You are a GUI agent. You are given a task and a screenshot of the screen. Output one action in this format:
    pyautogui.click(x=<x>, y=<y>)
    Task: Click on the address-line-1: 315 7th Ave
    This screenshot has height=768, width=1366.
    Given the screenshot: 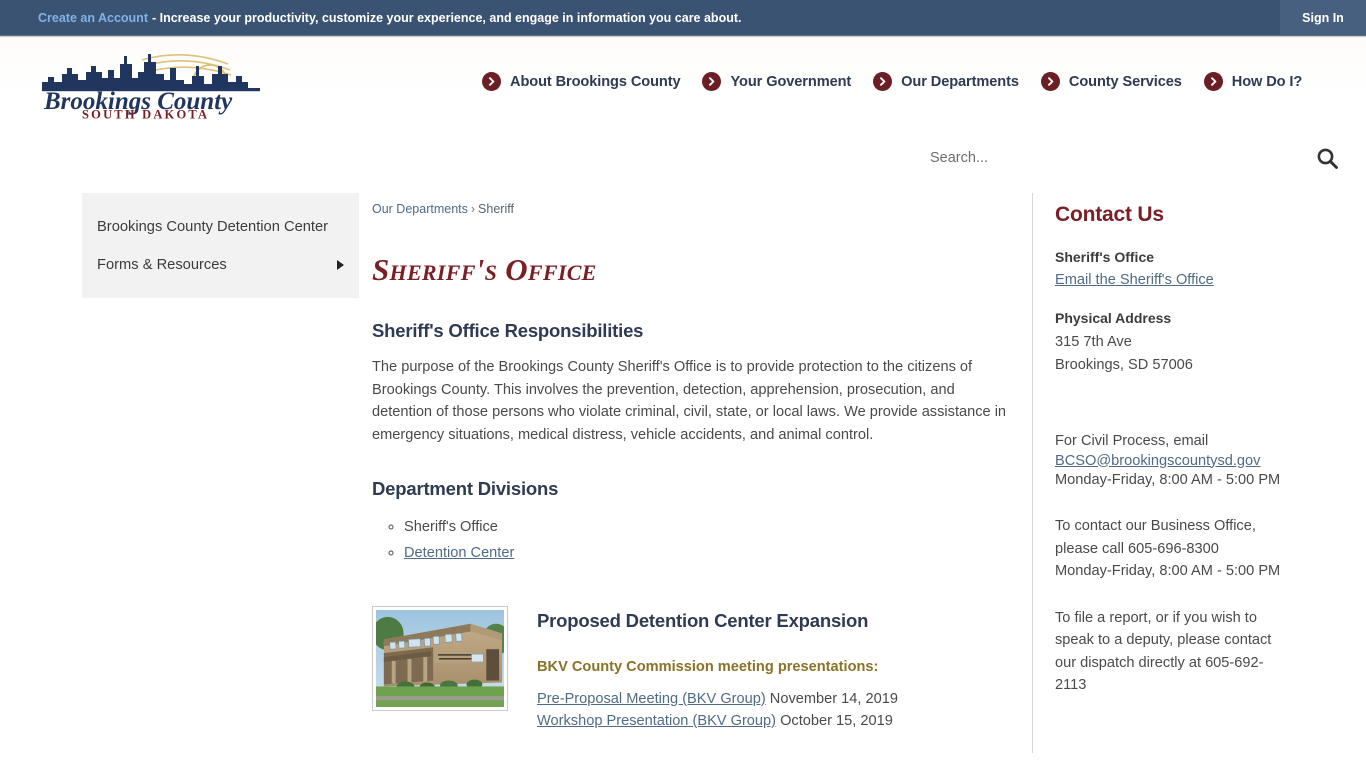 What is the action you would take?
    pyautogui.click(x=1093, y=342)
    